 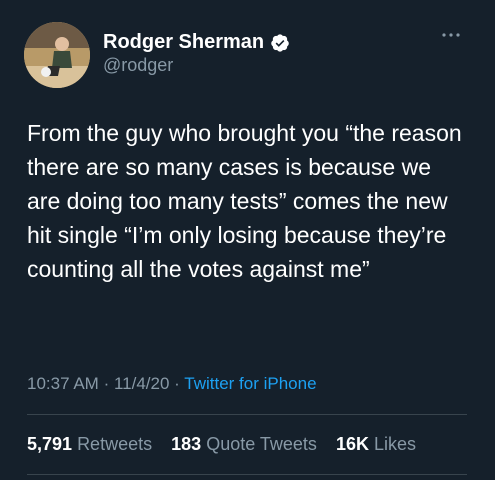 What do you see at coordinates (261, 444) in the screenshot?
I see `quotes-label: Quote Tweets` at bounding box center [261, 444].